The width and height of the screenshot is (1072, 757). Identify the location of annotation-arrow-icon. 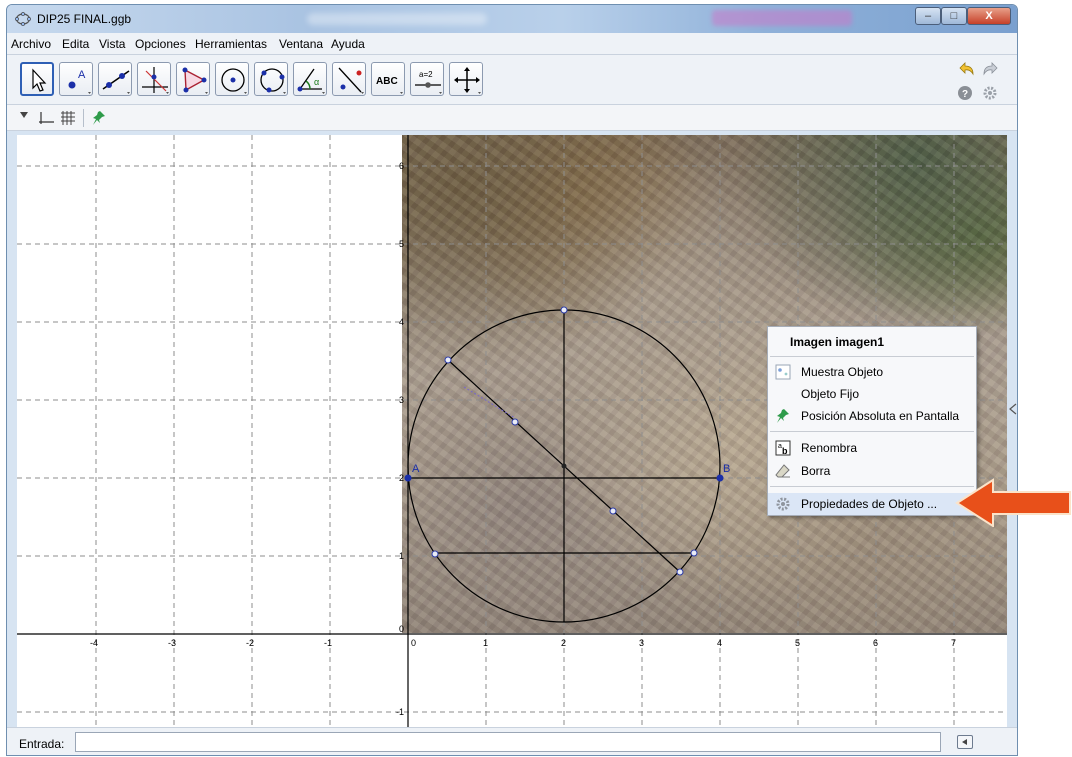
(1013, 502).